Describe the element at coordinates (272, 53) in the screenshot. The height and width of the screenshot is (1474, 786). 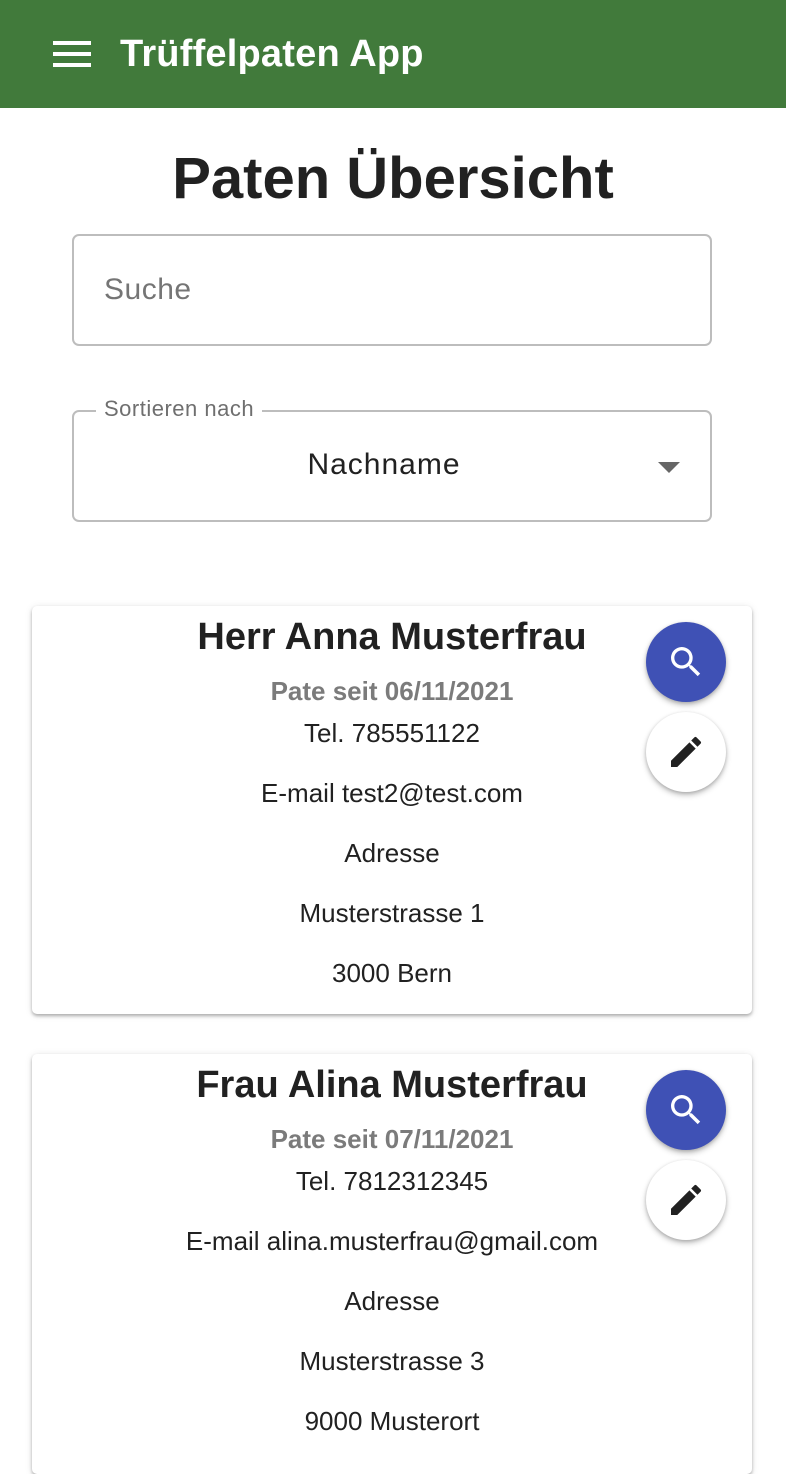
I see `app-title: Trüffelpaten App` at that location.